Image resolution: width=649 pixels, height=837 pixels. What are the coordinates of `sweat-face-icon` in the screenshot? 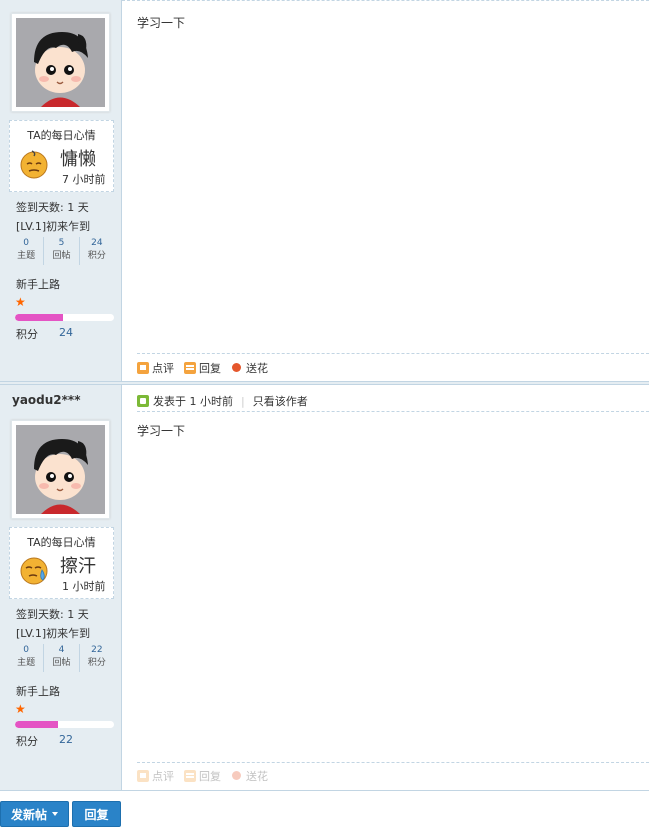 It's located at (34, 570).